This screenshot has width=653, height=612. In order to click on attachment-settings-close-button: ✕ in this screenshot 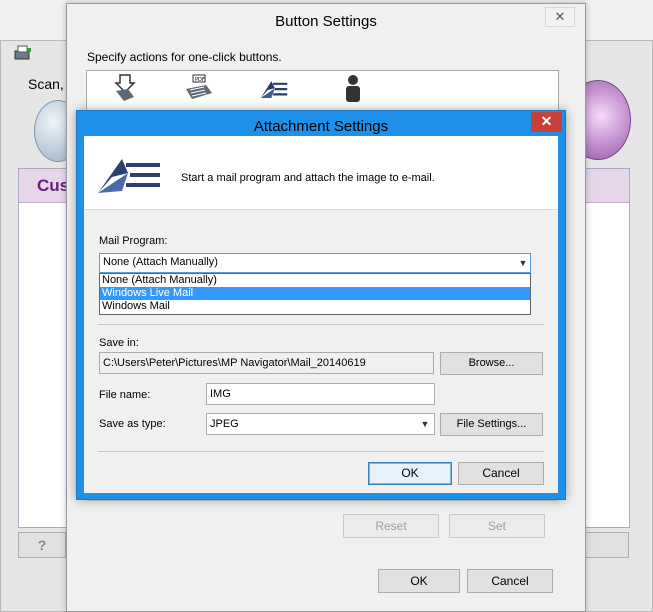, I will do `click(546, 122)`.